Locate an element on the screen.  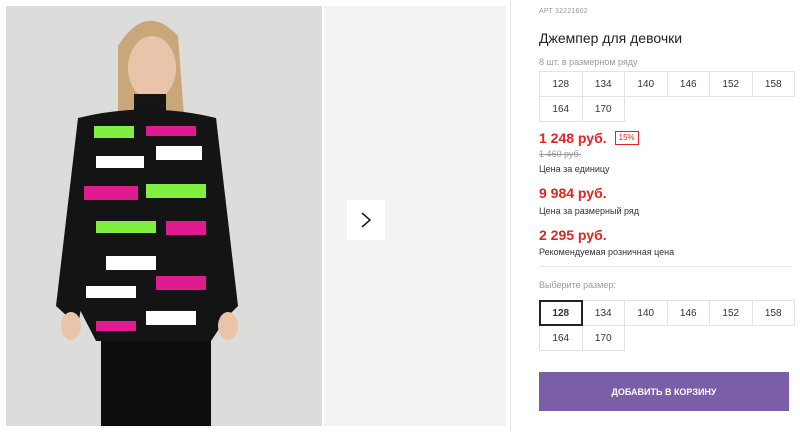
size-row-cell: 170 is located at coordinates (603, 109).